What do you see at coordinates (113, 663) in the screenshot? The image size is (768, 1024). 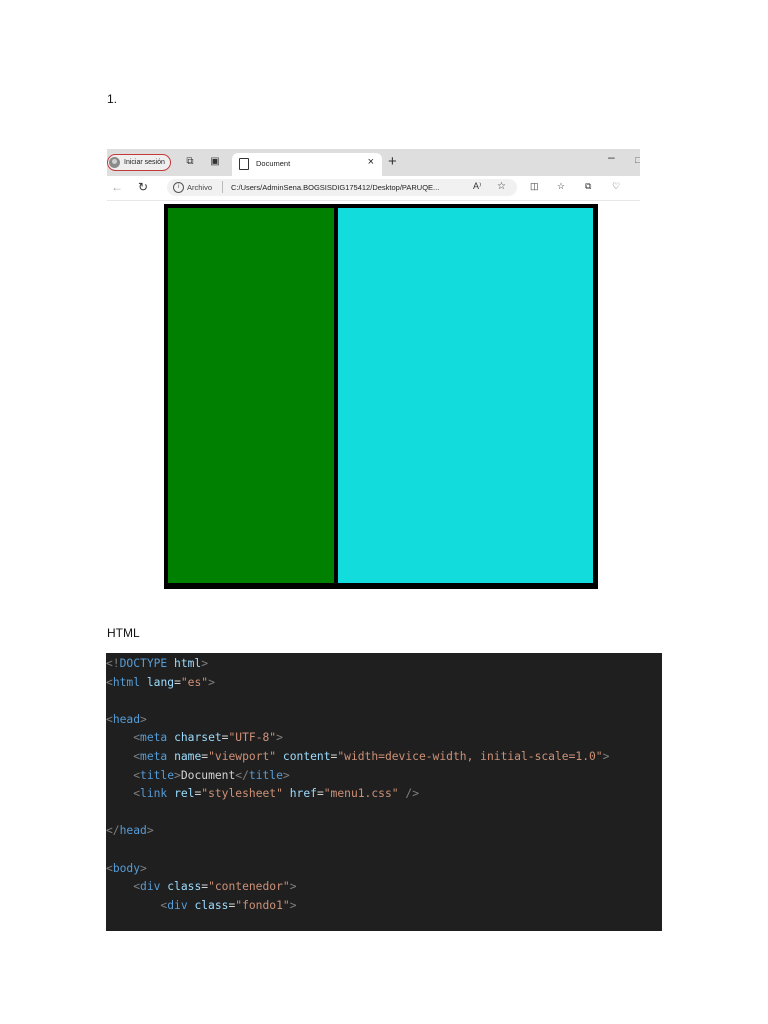 I see `code-token: <!` at bounding box center [113, 663].